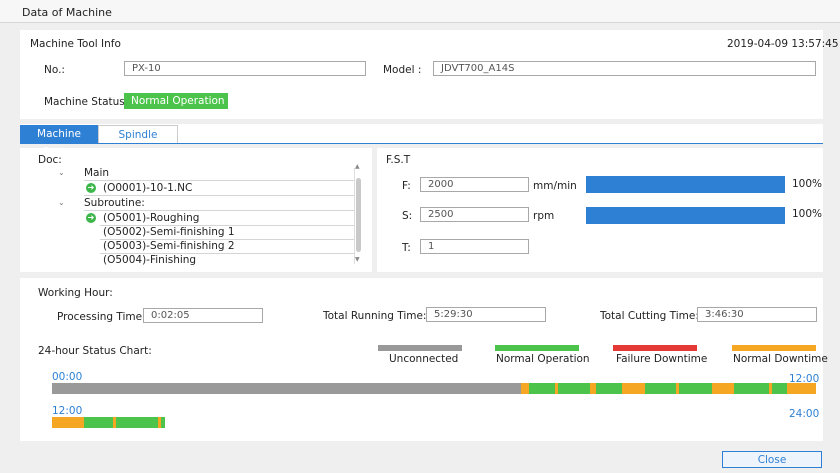  Describe the element at coordinates (774, 348) in the screenshot. I see `legend-swatch-normal-downtime` at that location.